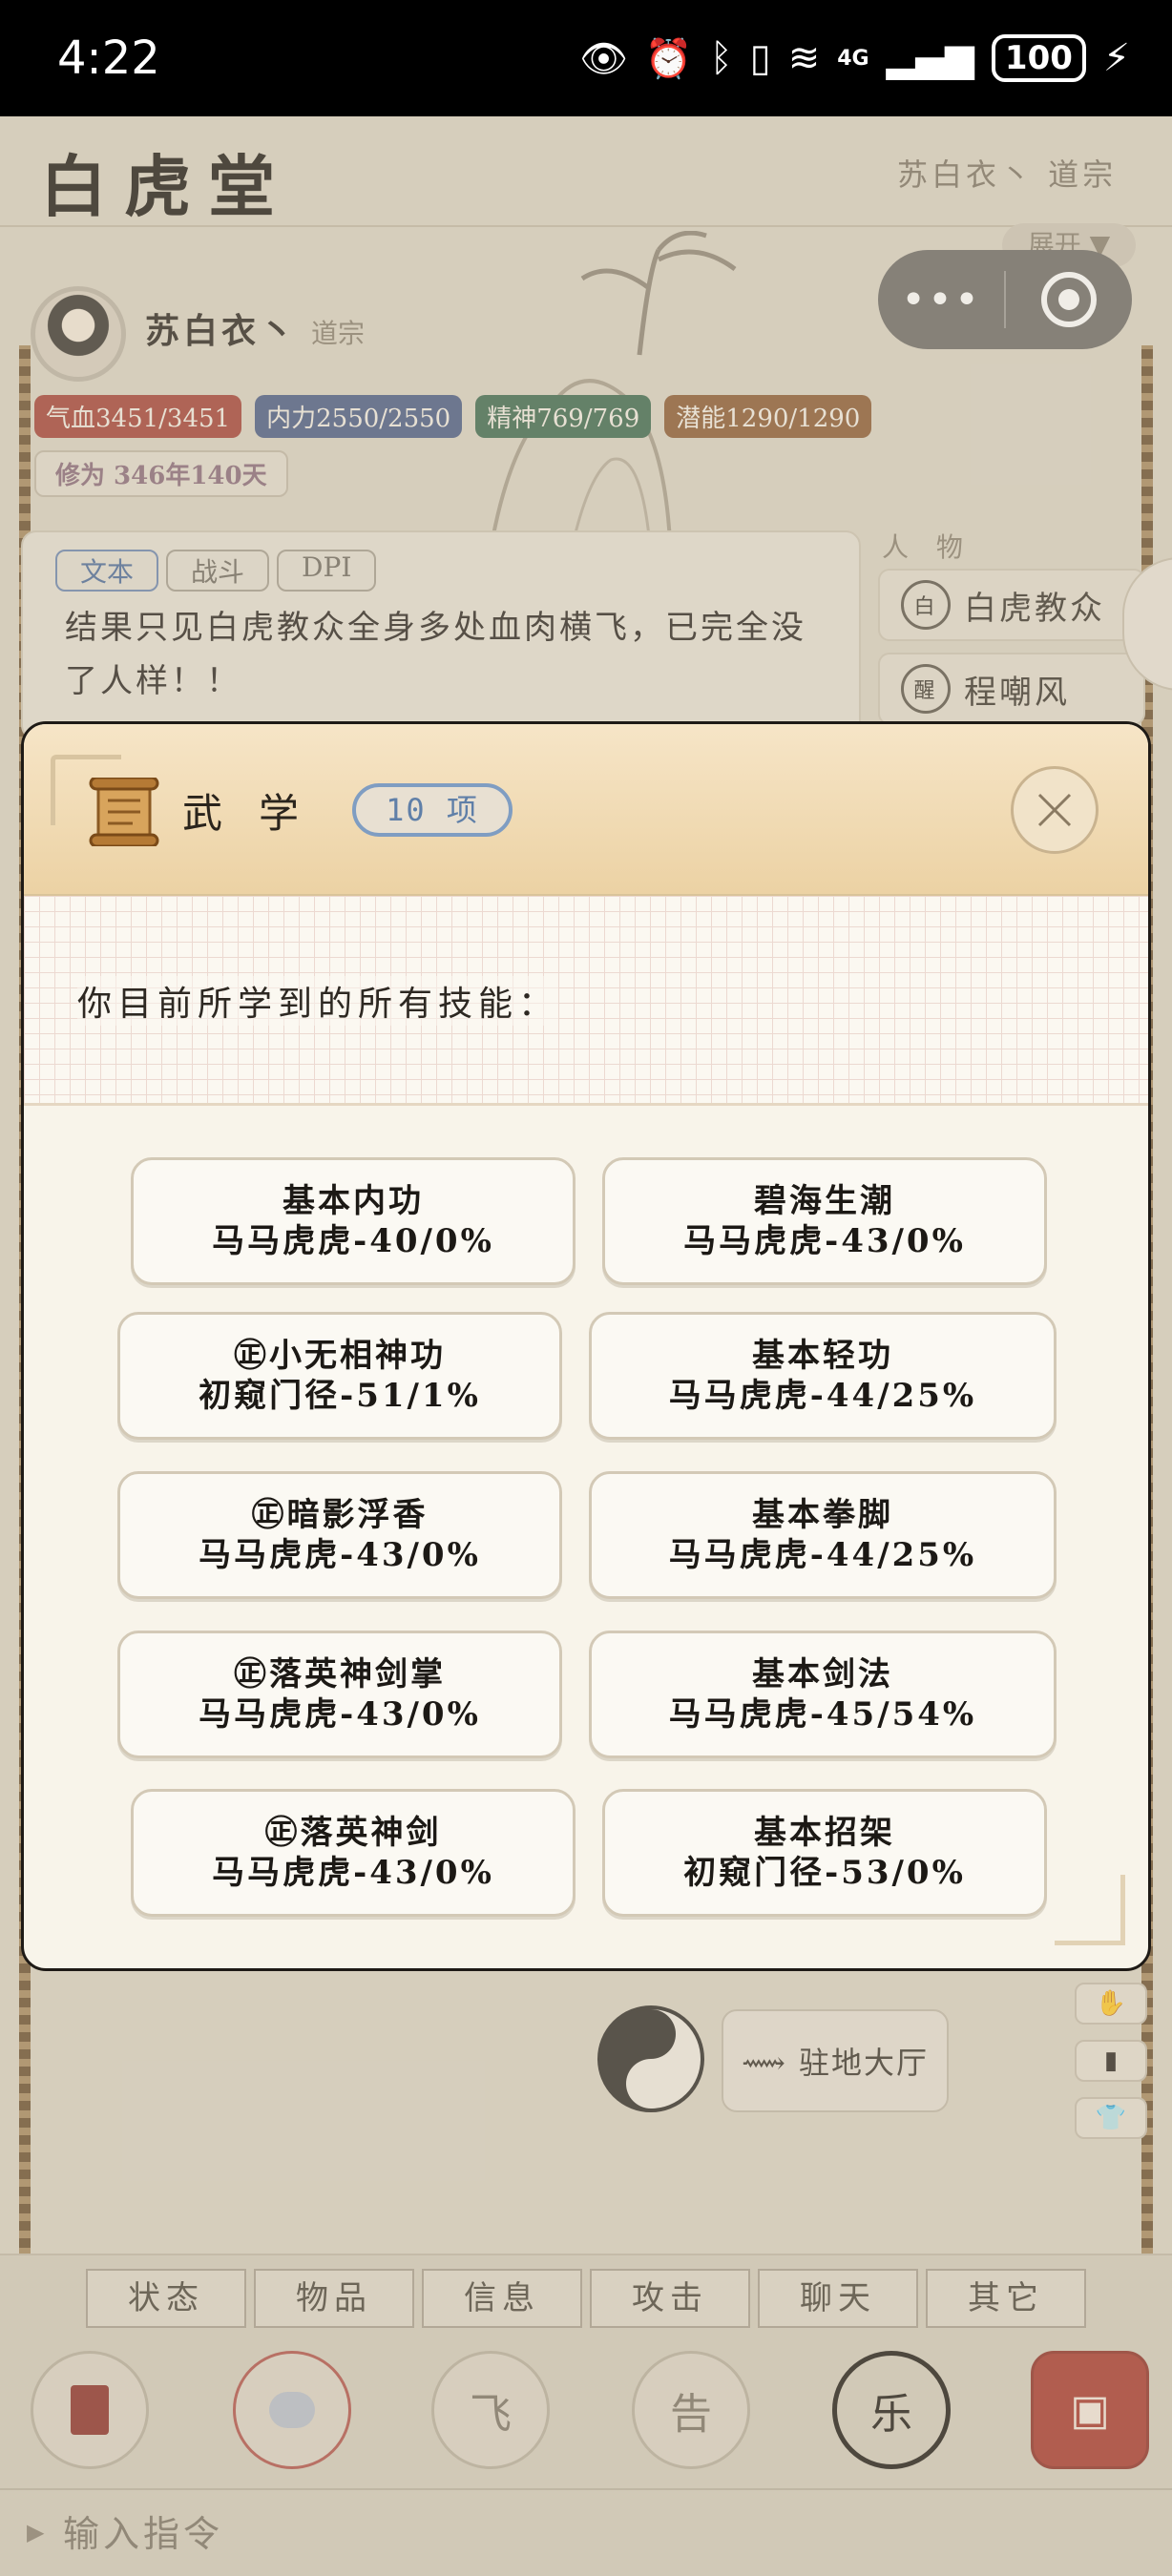 This screenshot has height=2576, width=1172. What do you see at coordinates (824, 1853) in the screenshot?
I see `skill-button: 基本招架 初窥门径-53/0%` at bounding box center [824, 1853].